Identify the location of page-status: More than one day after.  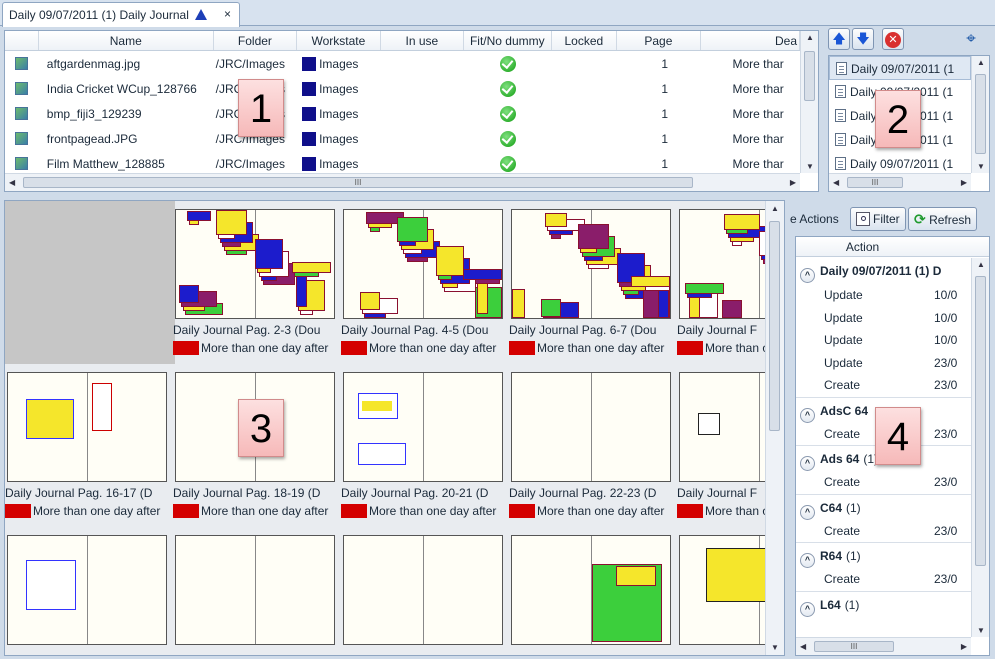
(257, 511).